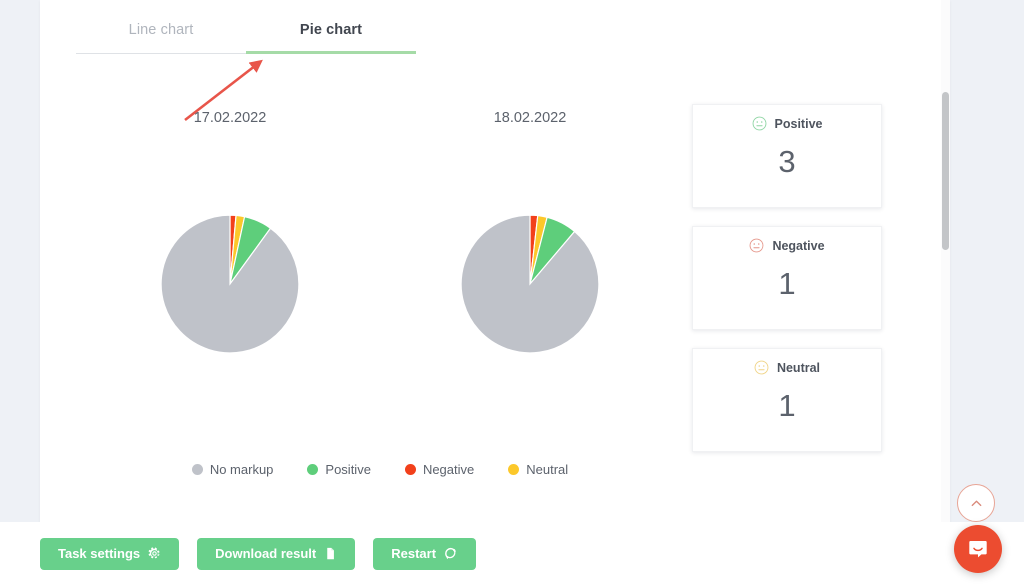 The height and width of the screenshot is (585, 1024). What do you see at coordinates (331, 553) in the screenshot?
I see `document-icon` at bounding box center [331, 553].